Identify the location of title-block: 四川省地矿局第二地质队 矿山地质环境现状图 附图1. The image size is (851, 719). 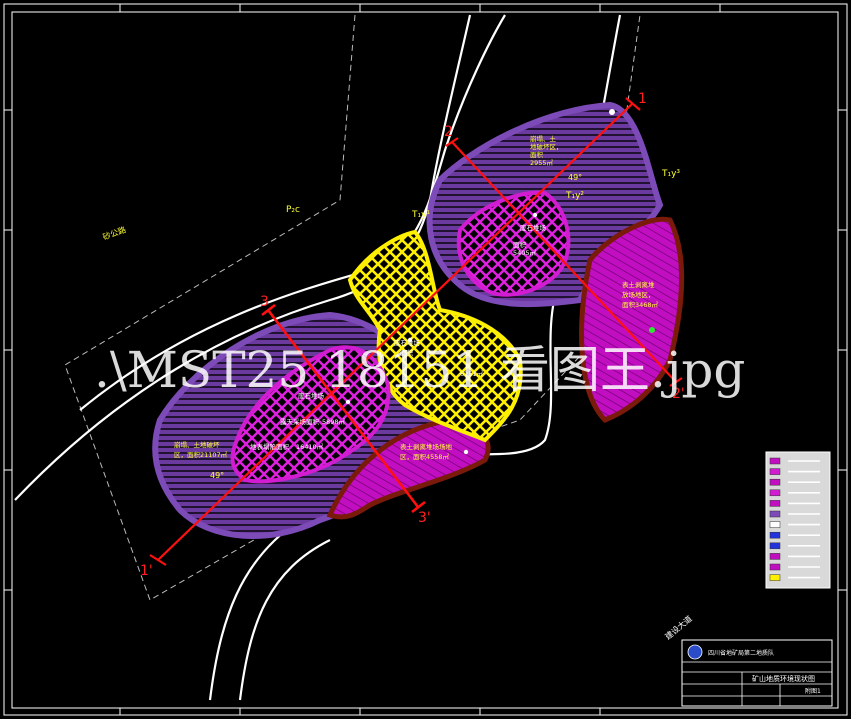
(757, 673).